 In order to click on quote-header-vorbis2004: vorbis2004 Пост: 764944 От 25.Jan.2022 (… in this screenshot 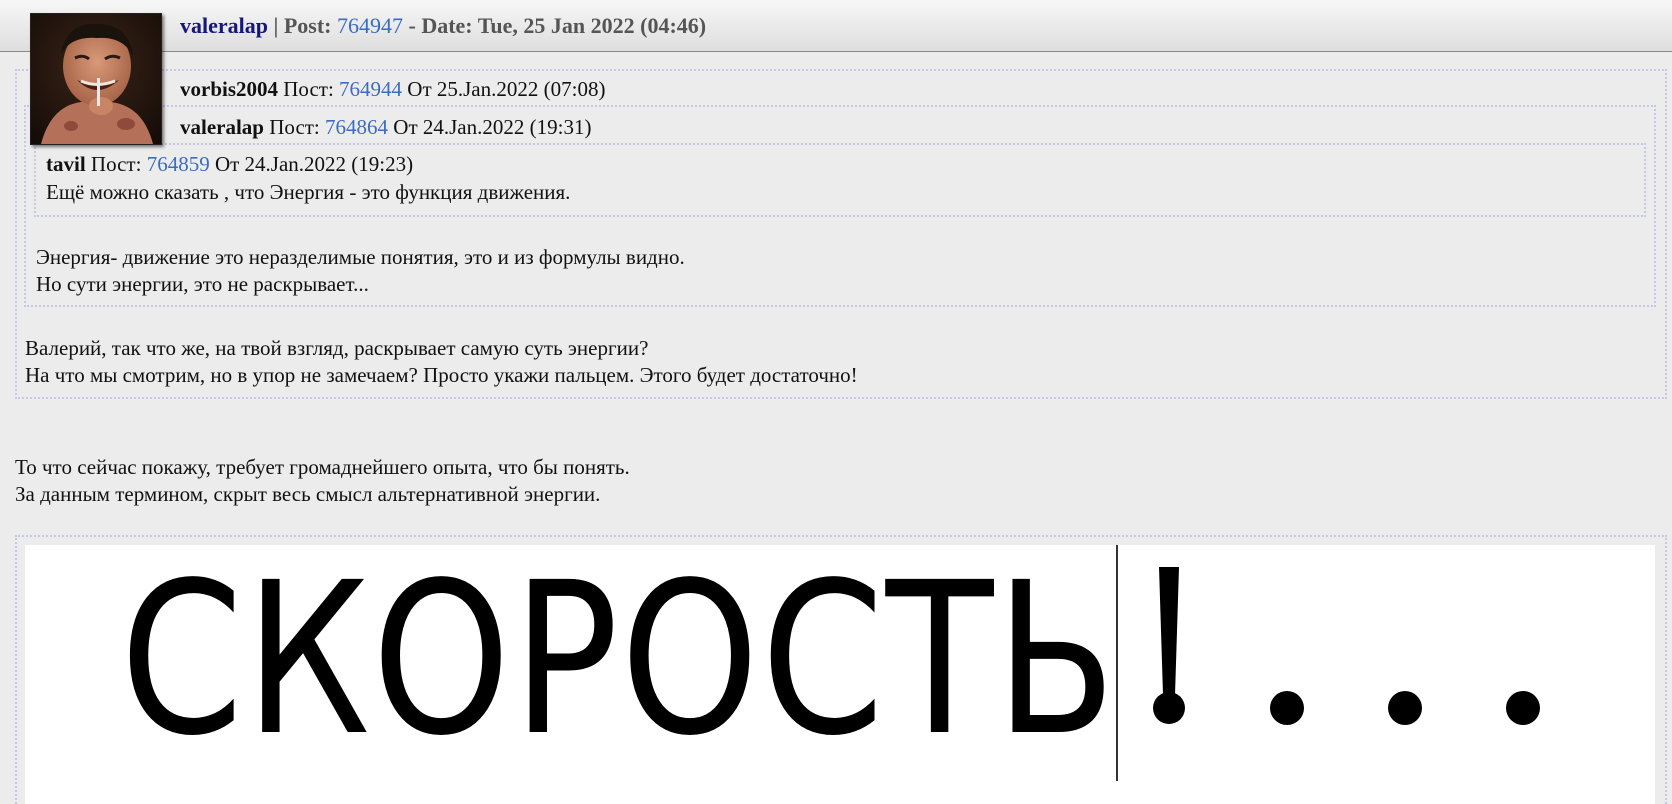, I will do `click(392, 89)`.